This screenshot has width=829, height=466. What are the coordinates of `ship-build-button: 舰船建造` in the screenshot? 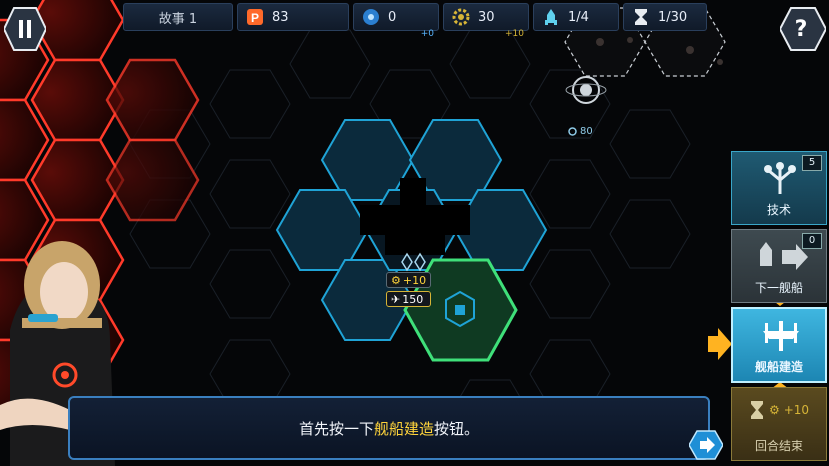 It's located at (779, 345).